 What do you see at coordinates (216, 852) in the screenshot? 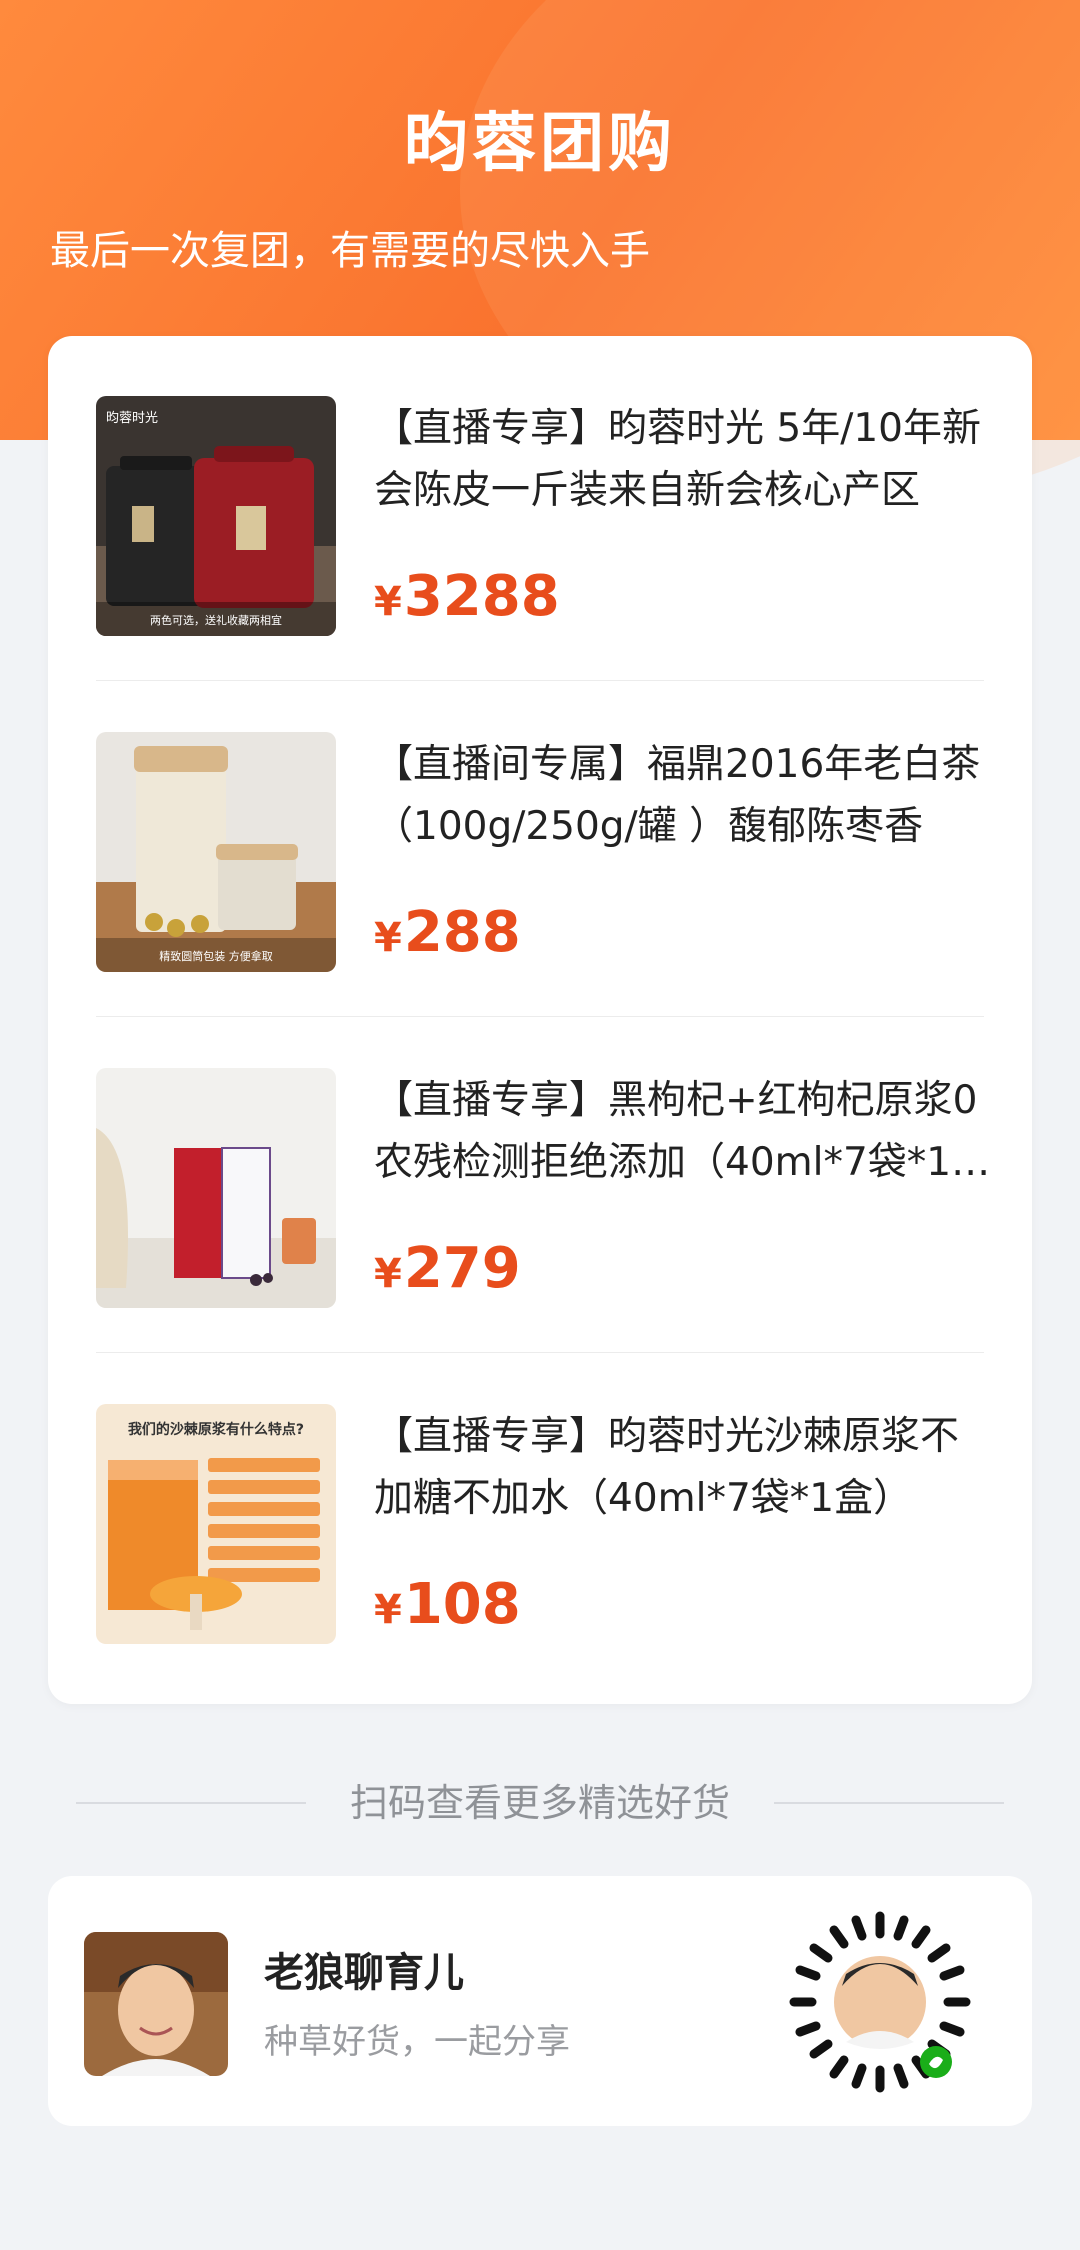
I see `product-image: 精致圆筒包装 方便拿取` at bounding box center [216, 852].